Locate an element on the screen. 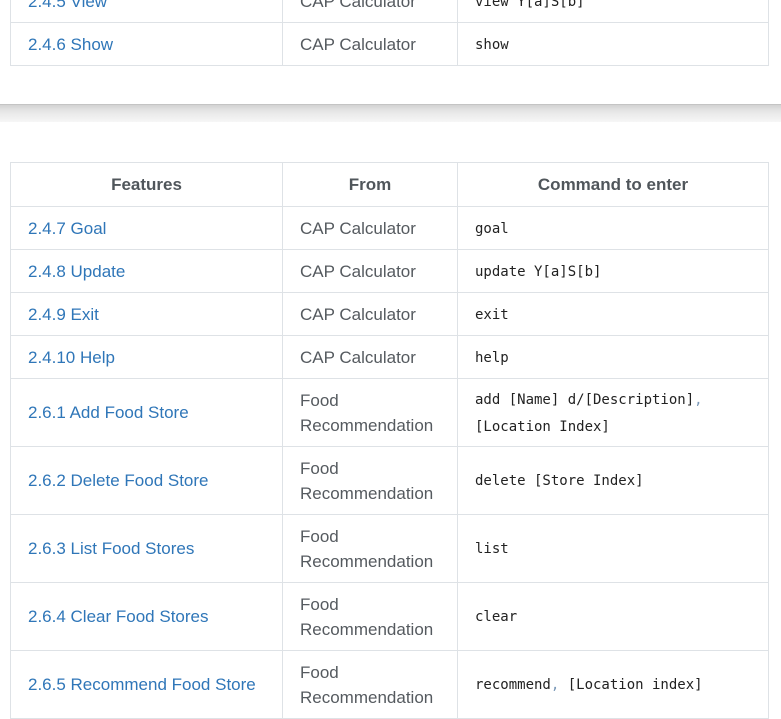 Image resolution: width=781 pixels, height=719 pixels. table-row: 2.4.9 Exit CAP Calculator exit is located at coordinates (389, 314).